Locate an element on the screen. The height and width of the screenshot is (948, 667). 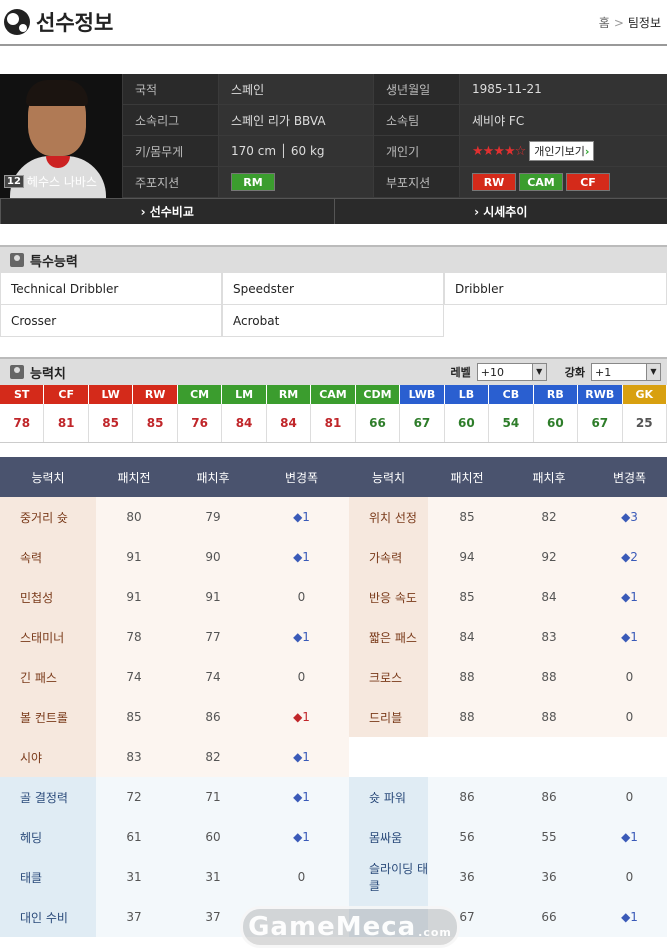
stat-name: 크로스 is located at coordinates (388, 677).